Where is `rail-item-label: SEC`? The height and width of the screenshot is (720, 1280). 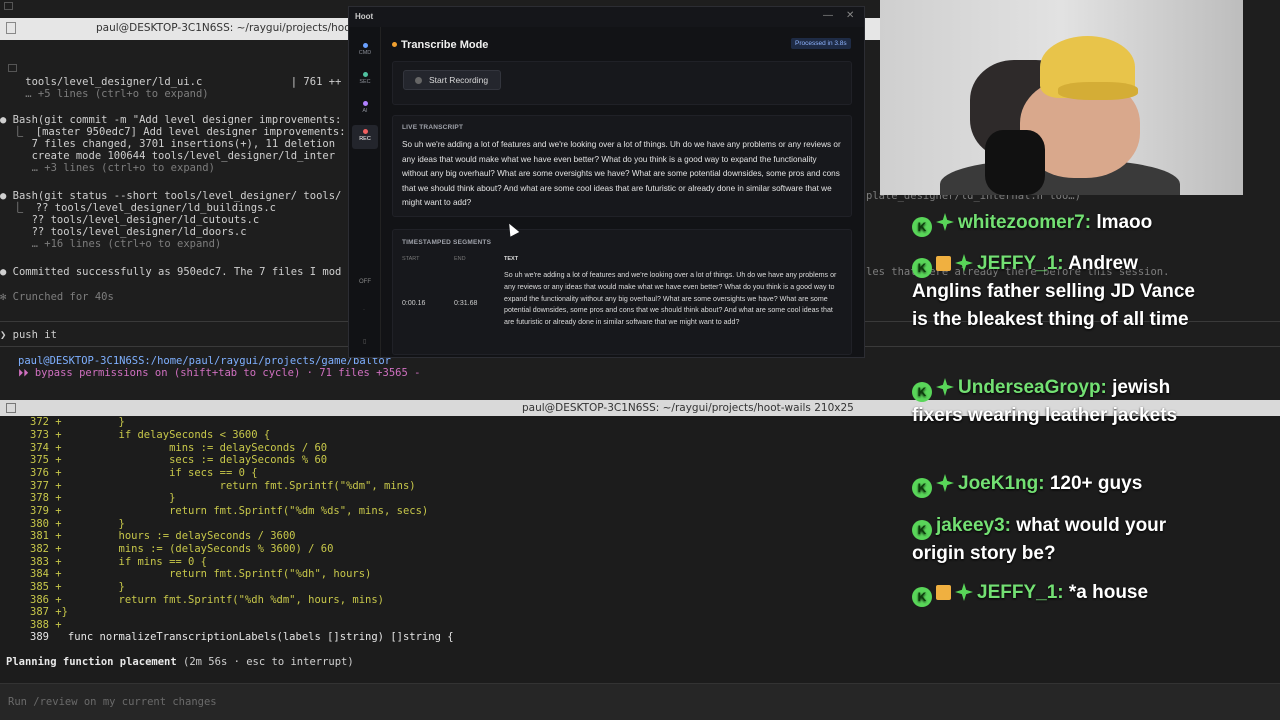
rail-item-label: SEC is located at coordinates (365, 82).